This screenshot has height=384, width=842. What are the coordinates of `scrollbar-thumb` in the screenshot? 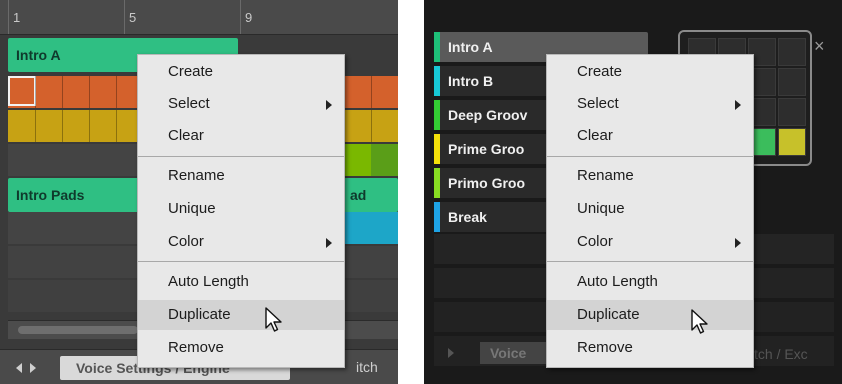 It's located at (78, 330).